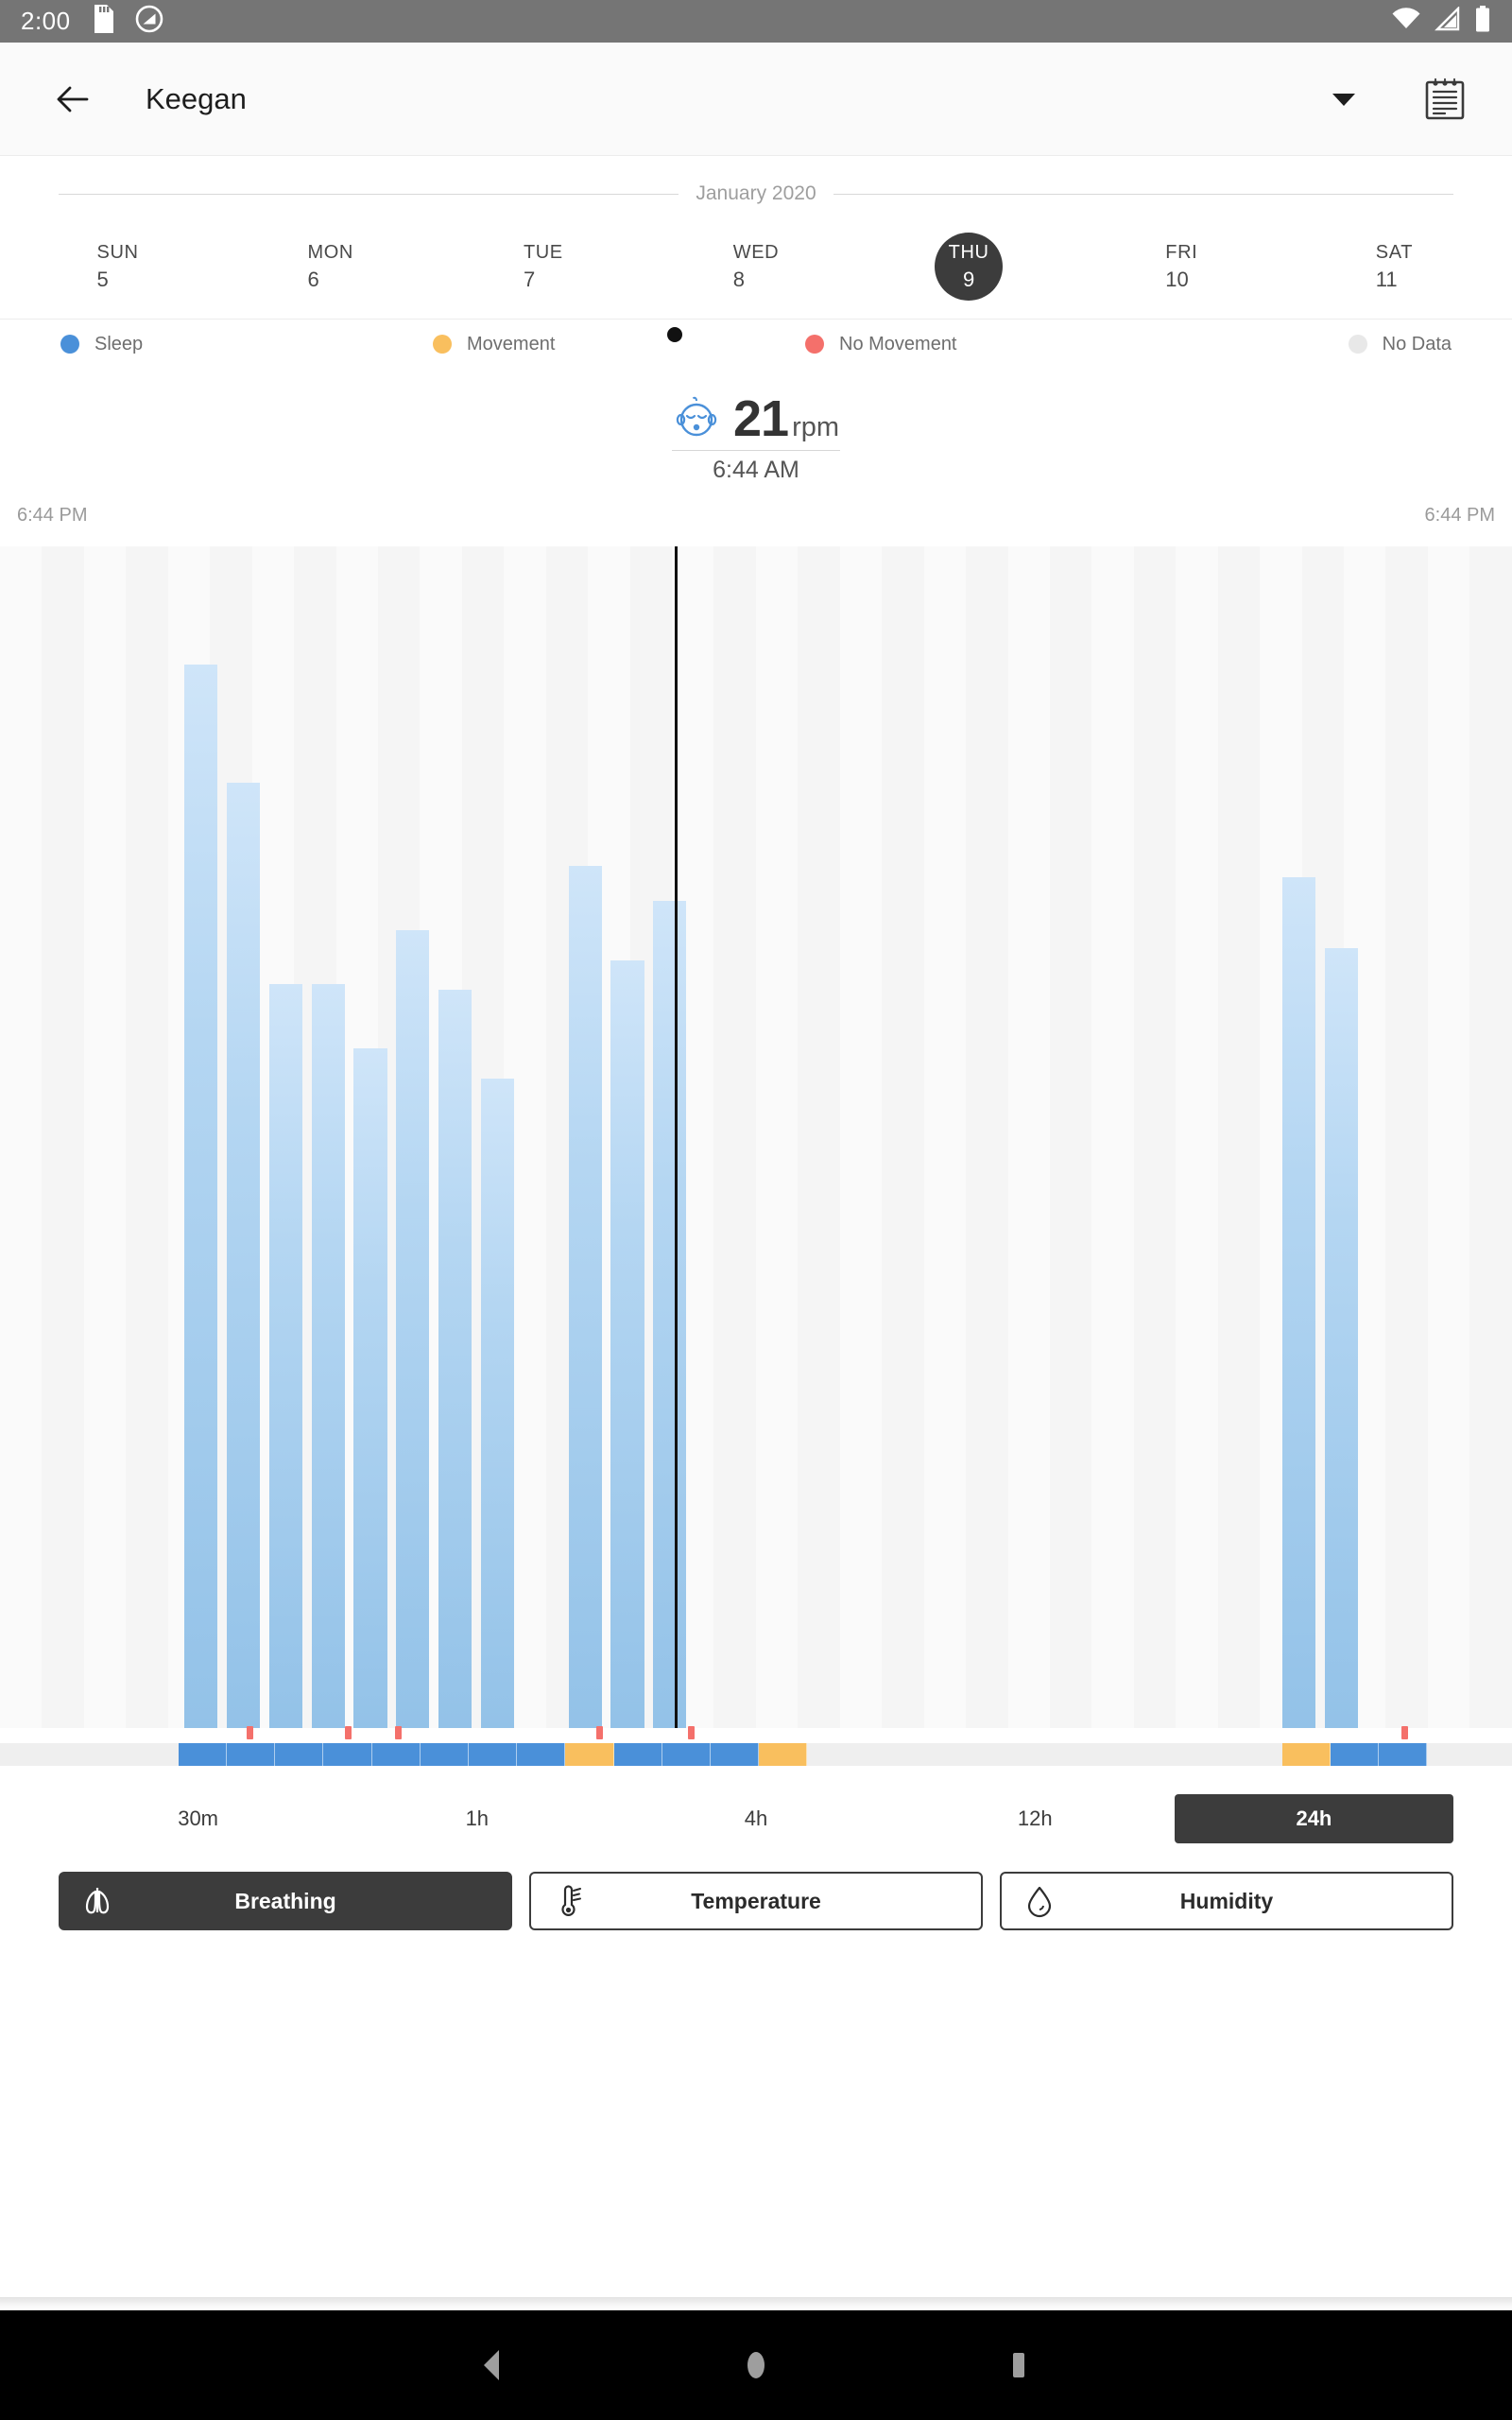 The image size is (1512, 2420). Describe the element at coordinates (1417, 343) in the screenshot. I see `legend-label: No Data` at that location.